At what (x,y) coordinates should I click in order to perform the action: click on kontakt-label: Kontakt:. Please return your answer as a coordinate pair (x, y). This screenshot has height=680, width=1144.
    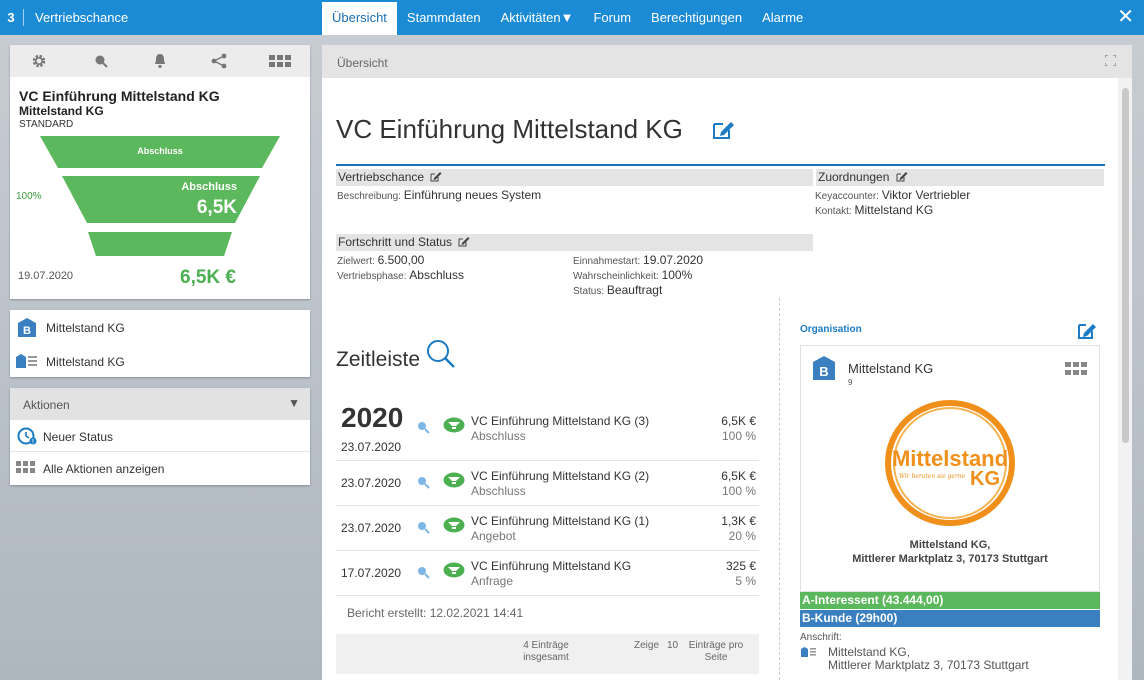
    Looking at the image, I should click on (833, 211).